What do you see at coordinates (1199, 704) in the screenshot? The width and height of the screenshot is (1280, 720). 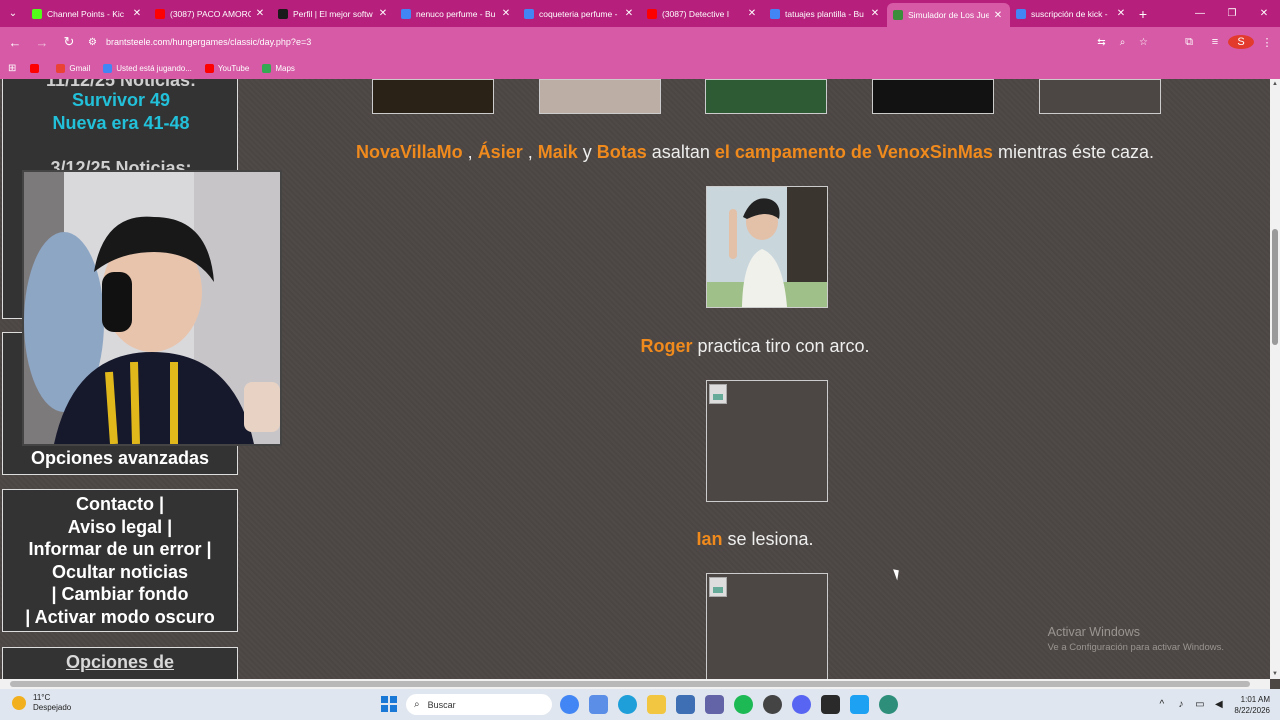 I see `network-icon: ▭` at bounding box center [1199, 704].